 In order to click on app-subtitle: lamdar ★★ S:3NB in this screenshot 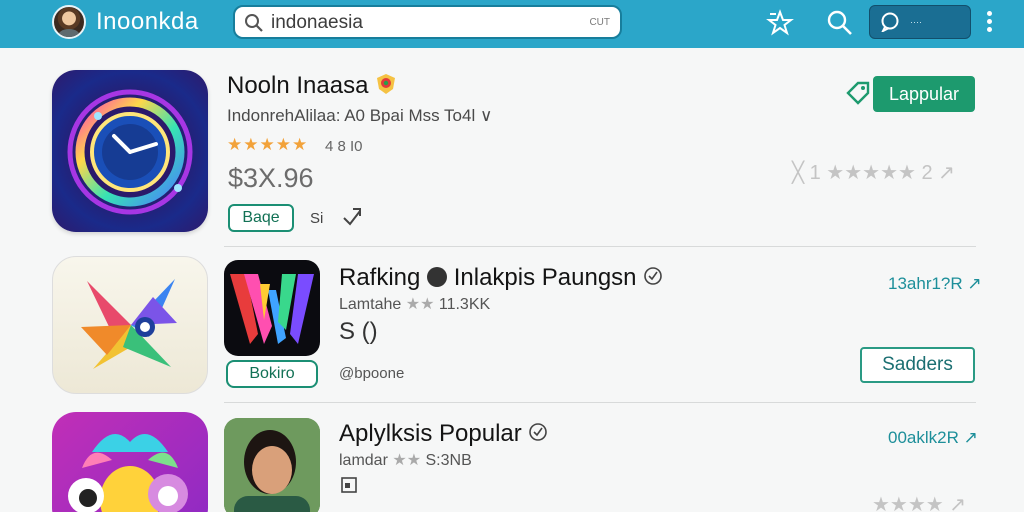, I will do `click(405, 460)`.